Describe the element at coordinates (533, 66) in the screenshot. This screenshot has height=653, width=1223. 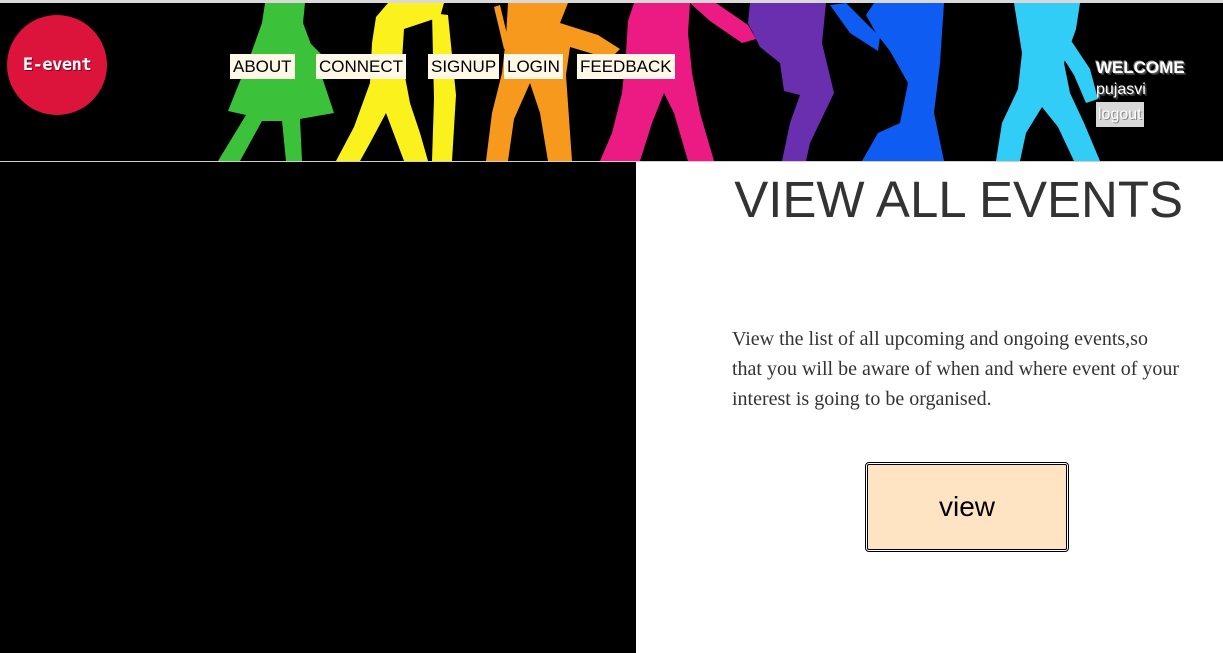
I see `nav-link-login: LOGIN` at that location.